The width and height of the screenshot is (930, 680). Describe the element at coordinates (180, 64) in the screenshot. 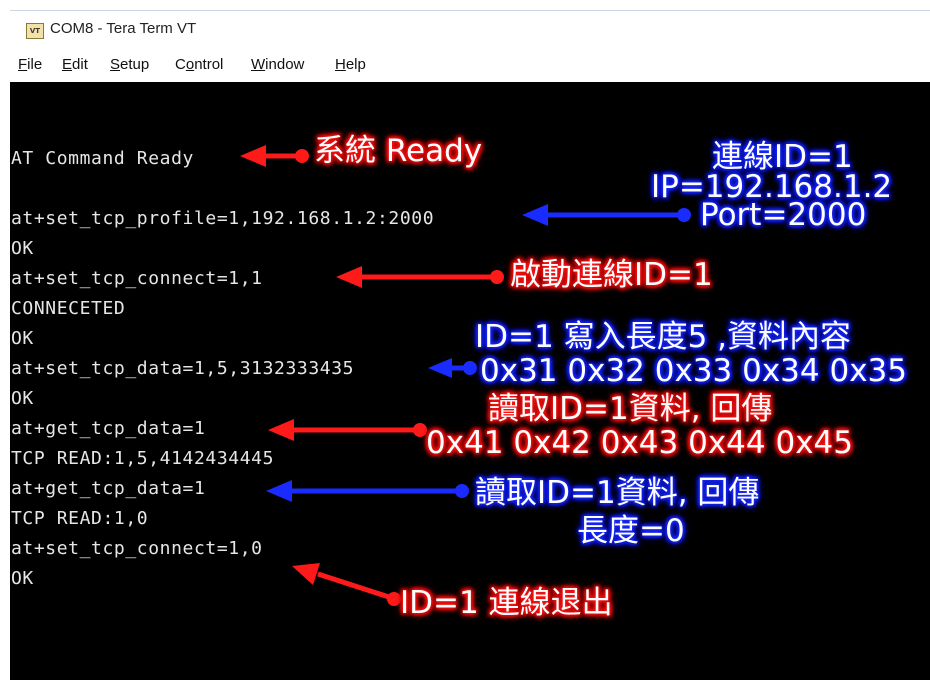

I see `menu-control-pre: C` at that location.